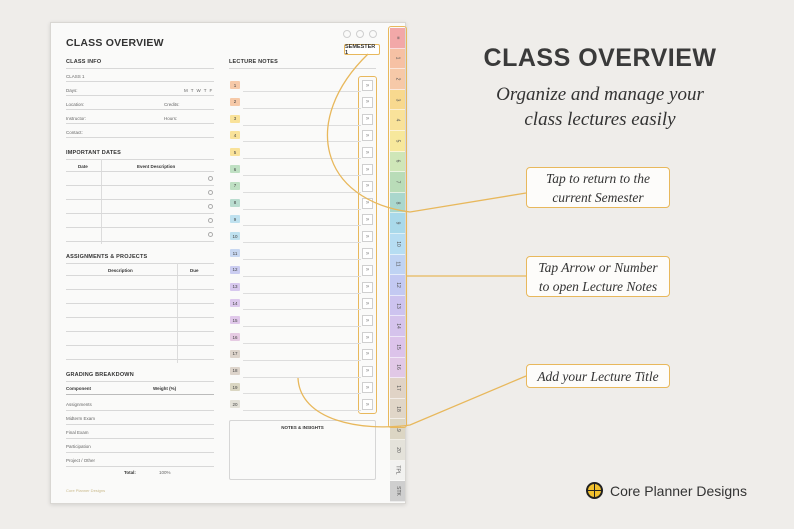 This screenshot has height=529, width=794. I want to click on lecture-number-14: 14, so click(235, 303).